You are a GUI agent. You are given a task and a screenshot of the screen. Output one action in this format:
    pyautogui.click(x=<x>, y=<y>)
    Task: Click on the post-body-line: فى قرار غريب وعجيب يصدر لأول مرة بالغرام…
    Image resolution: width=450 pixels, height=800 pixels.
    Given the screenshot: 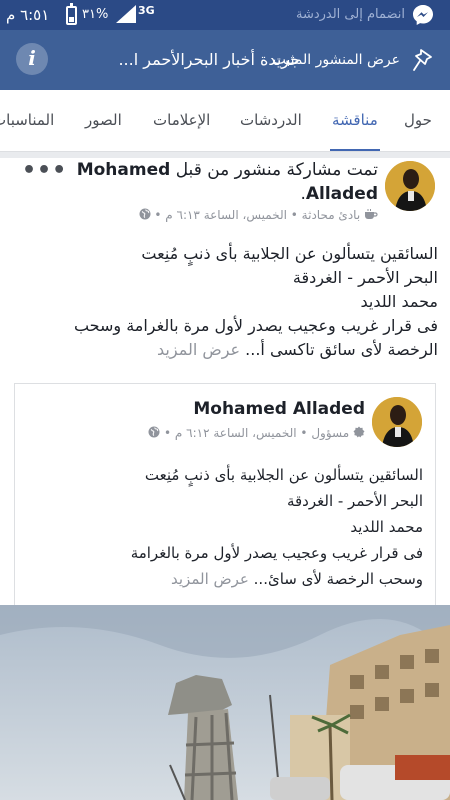 What is the action you would take?
    pyautogui.click(x=255, y=325)
    